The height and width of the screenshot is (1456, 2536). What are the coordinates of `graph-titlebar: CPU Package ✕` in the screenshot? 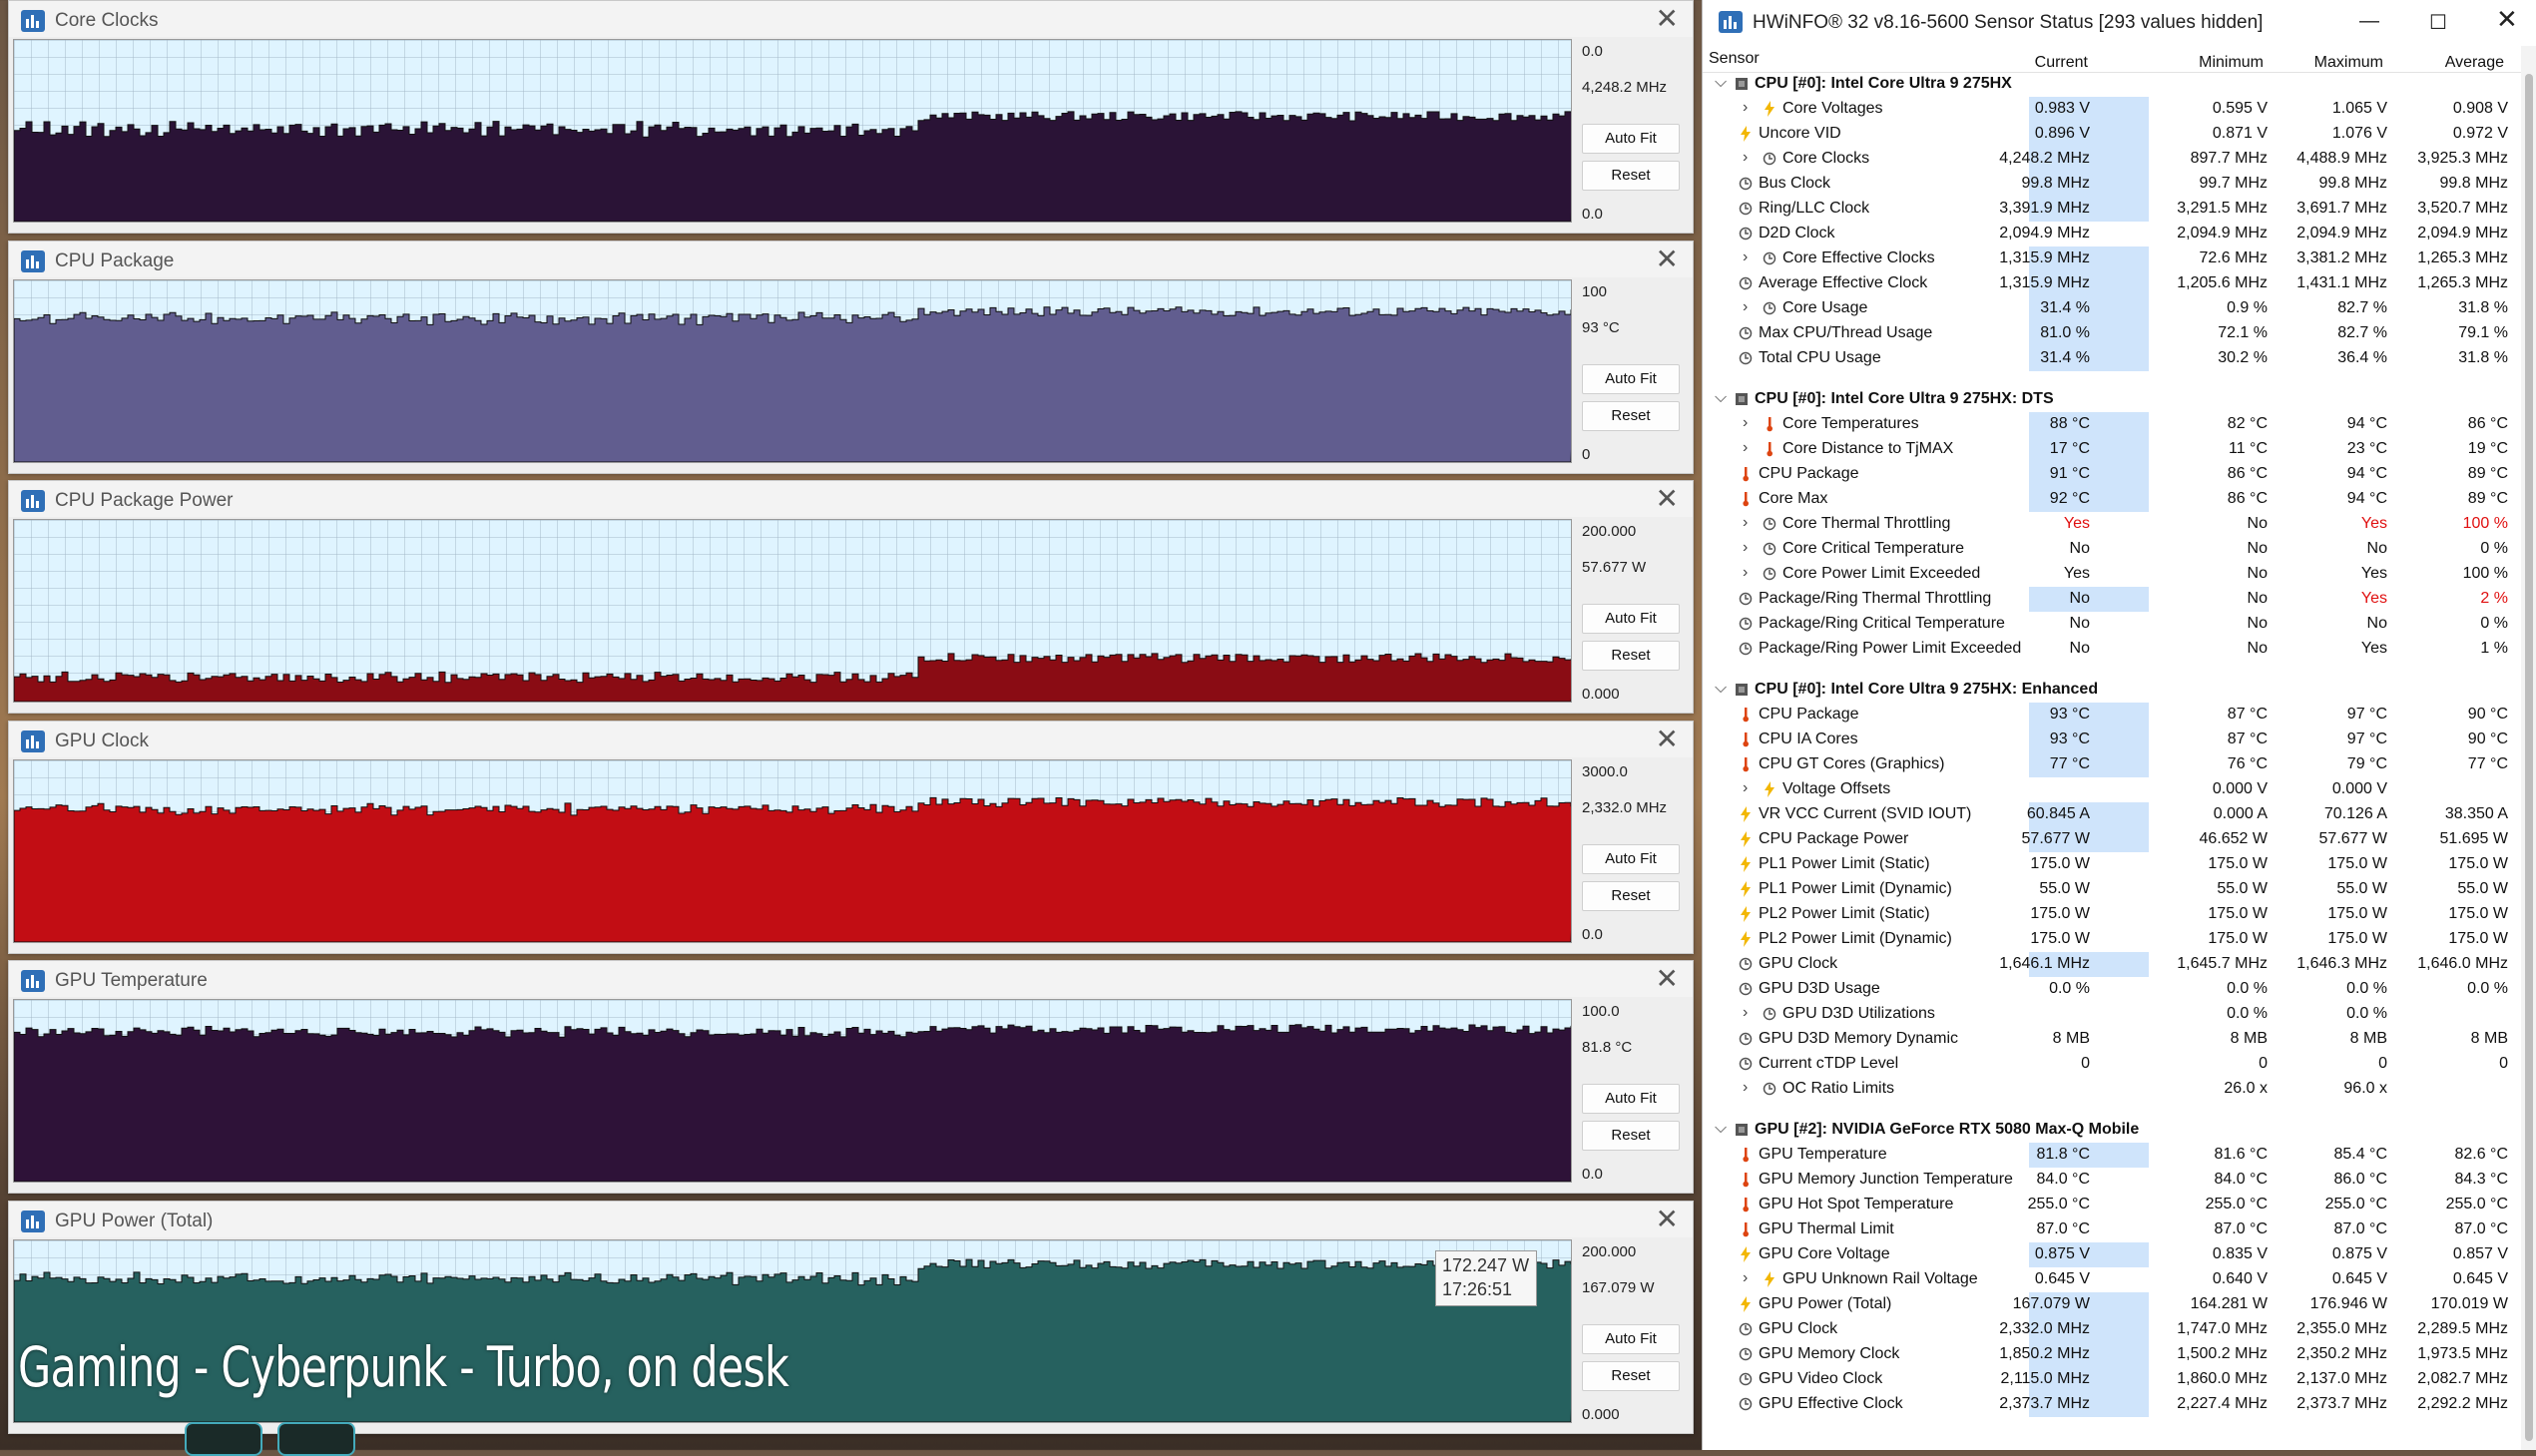 It's located at (851, 259).